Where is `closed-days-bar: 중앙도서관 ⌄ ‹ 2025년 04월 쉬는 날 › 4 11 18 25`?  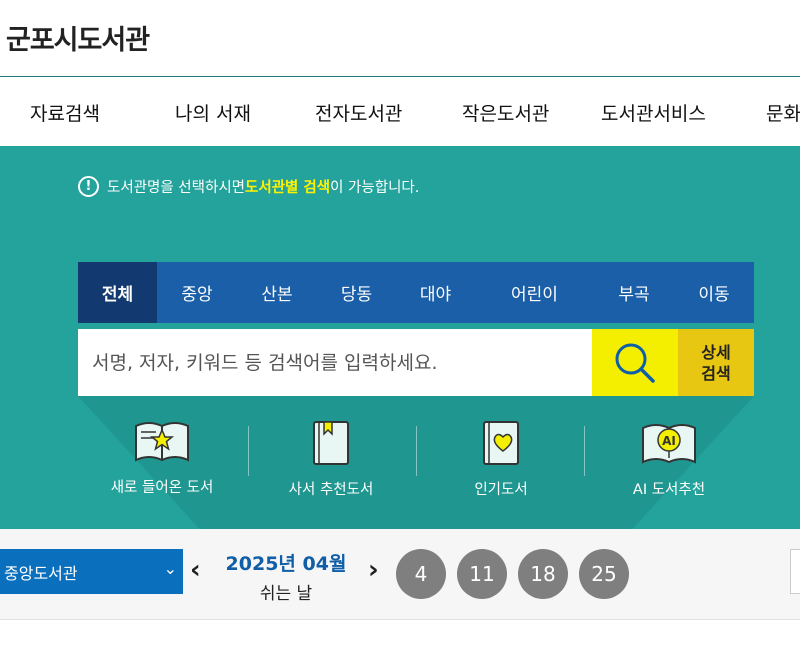
closed-days-bar: 중앙도서관 ⌄ ‹ 2025년 04월 쉬는 날 › 4 11 18 25 is located at coordinates (400, 574).